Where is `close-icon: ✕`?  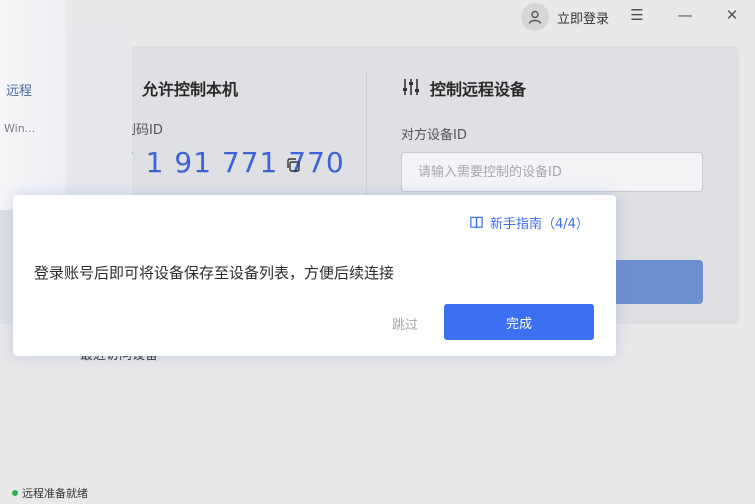 close-icon: ✕ is located at coordinates (732, 15).